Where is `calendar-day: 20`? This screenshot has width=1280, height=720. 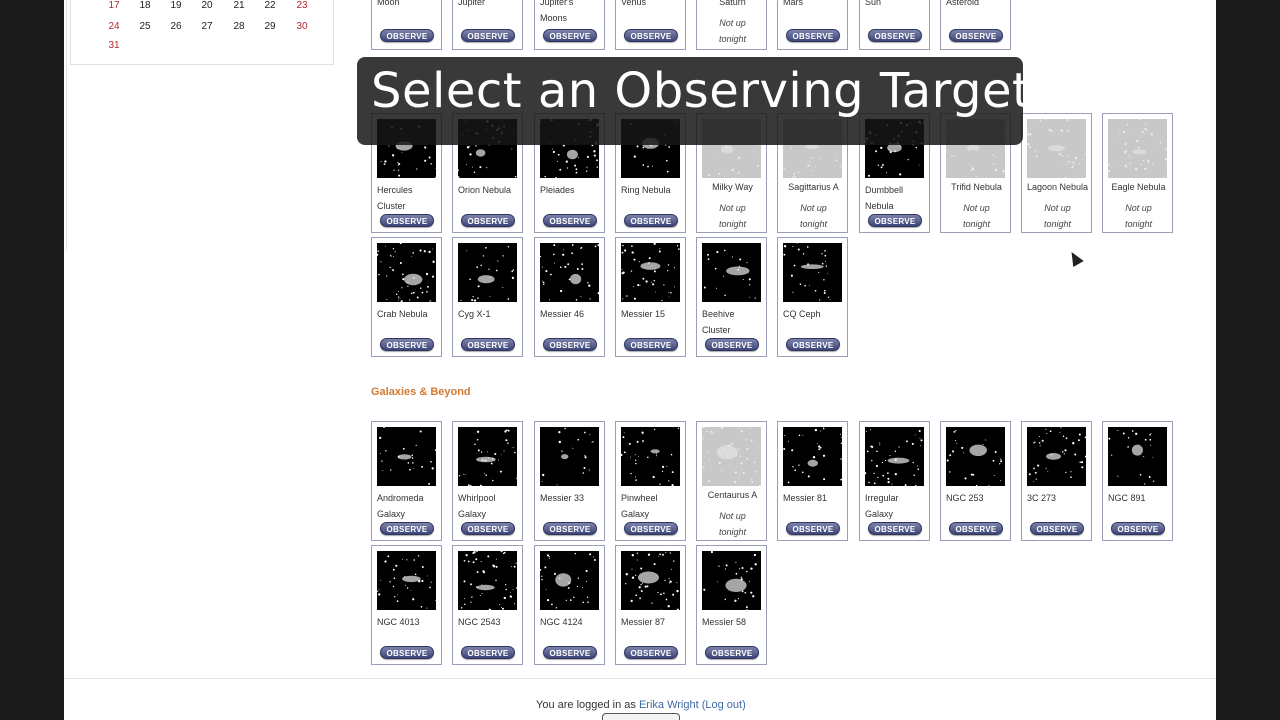 calendar-day: 20 is located at coordinates (207, 5).